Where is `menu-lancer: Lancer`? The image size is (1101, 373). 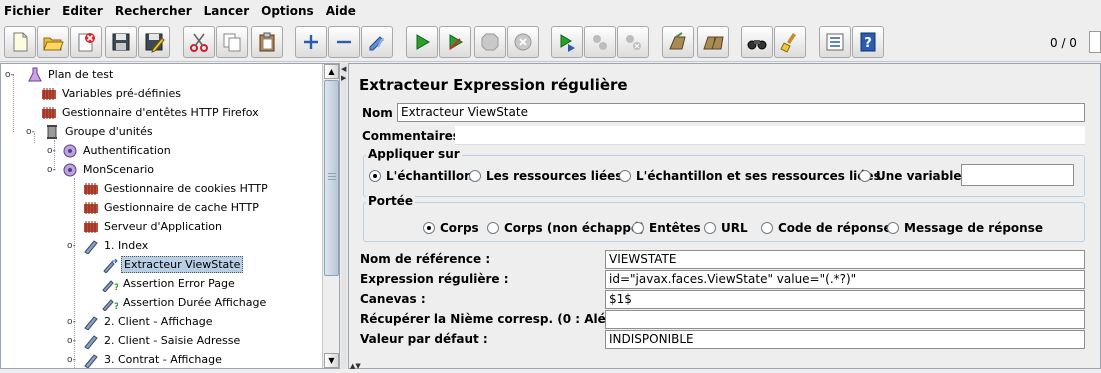
menu-lancer: Lancer is located at coordinates (226, 11).